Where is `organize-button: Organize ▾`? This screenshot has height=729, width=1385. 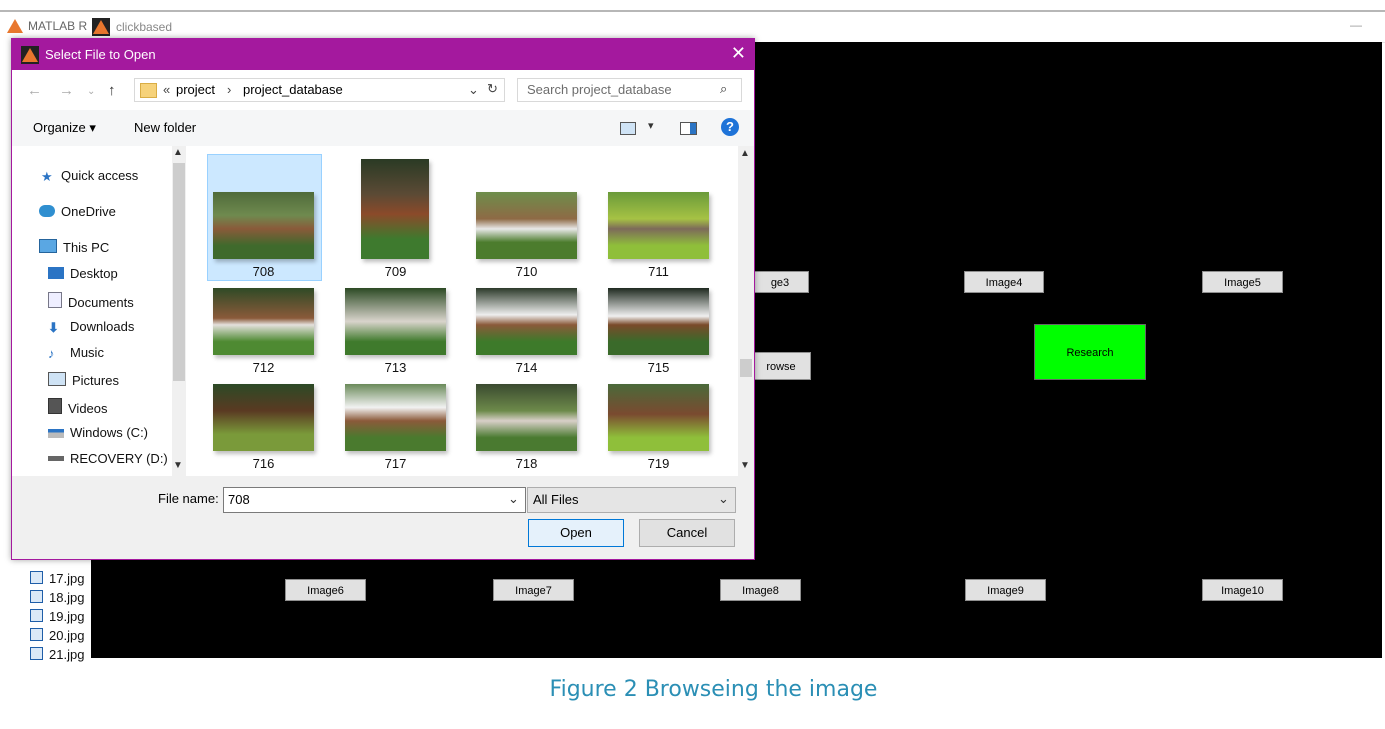
organize-button: Organize ▾ is located at coordinates (64, 128).